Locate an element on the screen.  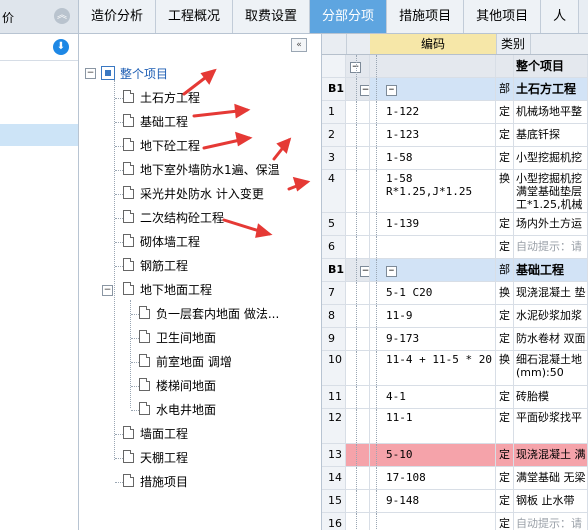
name-cell: 基础工程 is located at coordinates (551, 270).